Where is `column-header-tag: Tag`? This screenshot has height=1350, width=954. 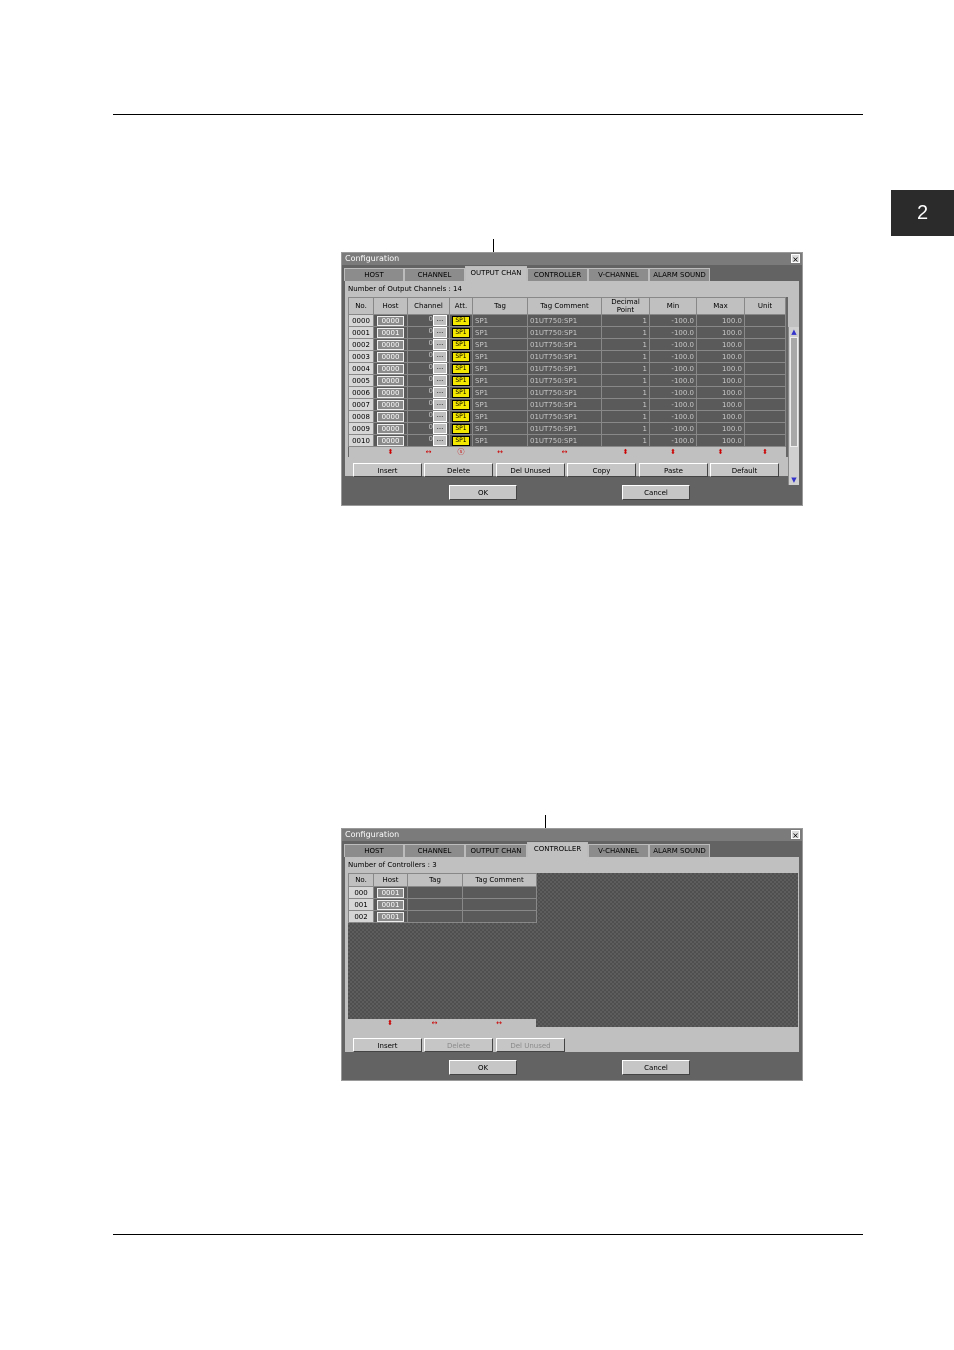
column-header-tag: Tag is located at coordinates (500, 306).